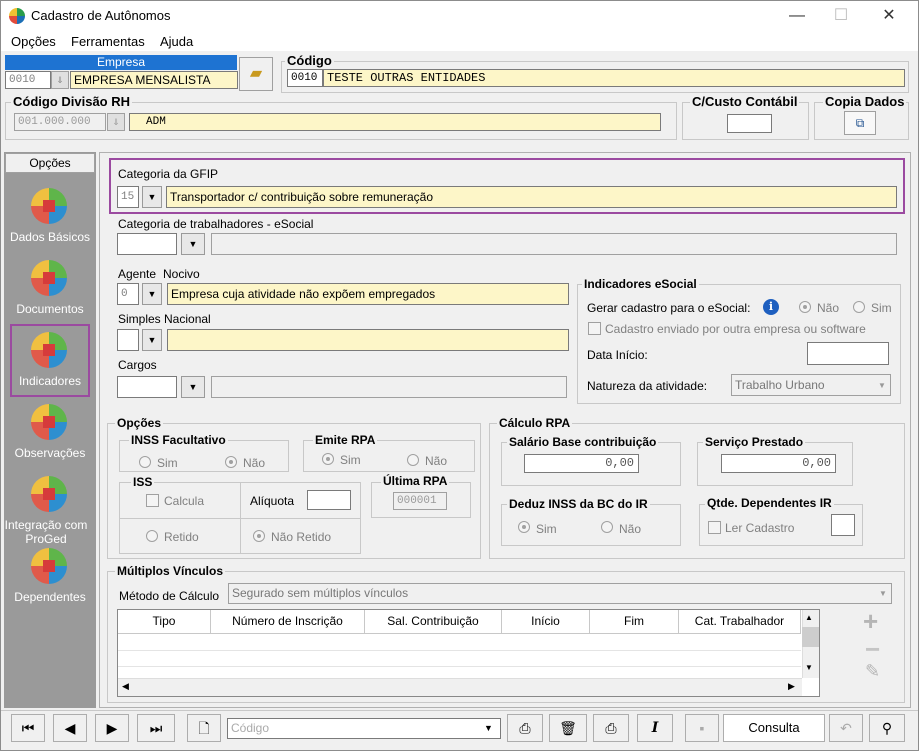 The width and height of the screenshot is (919, 751). What do you see at coordinates (870, 621) in the screenshot?
I see `add-row-icon: +` at bounding box center [870, 621].